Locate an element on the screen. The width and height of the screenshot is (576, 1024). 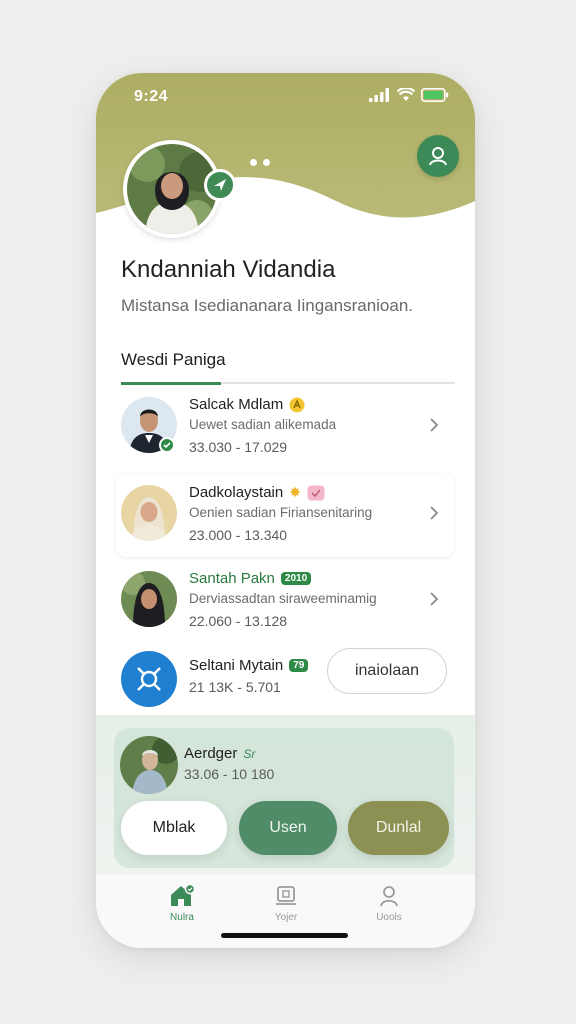
item-name: Dadkolaystain ✸ is located at coordinates (257, 492).